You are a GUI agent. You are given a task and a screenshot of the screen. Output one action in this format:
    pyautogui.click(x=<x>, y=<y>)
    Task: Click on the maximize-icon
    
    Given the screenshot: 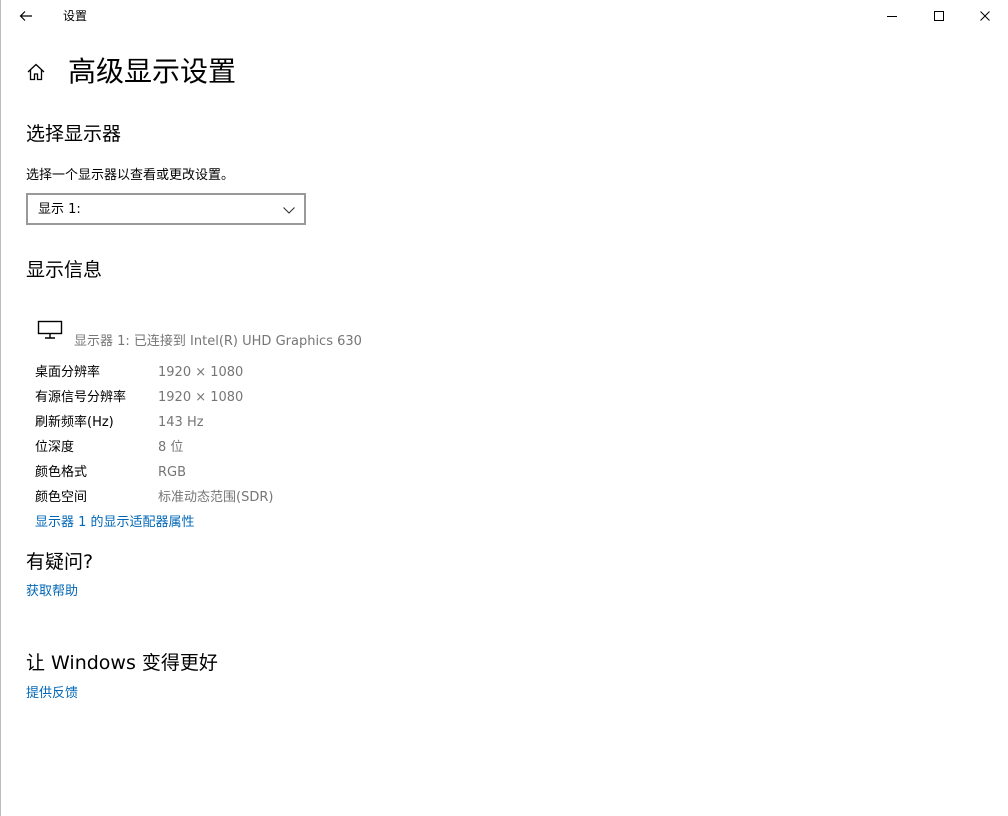 What is the action you would take?
    pyautogui.click(x=939, y=16)
    